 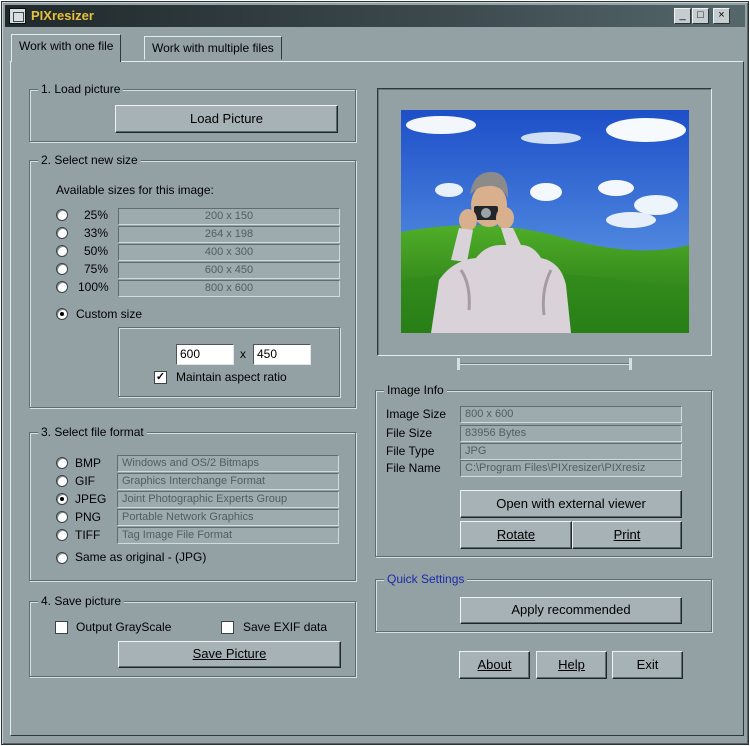 What do you see at coordinates (229, 216) in the screenshot?
I see `size-dims-25: 200 x 150` at bounding box center [229, 216].